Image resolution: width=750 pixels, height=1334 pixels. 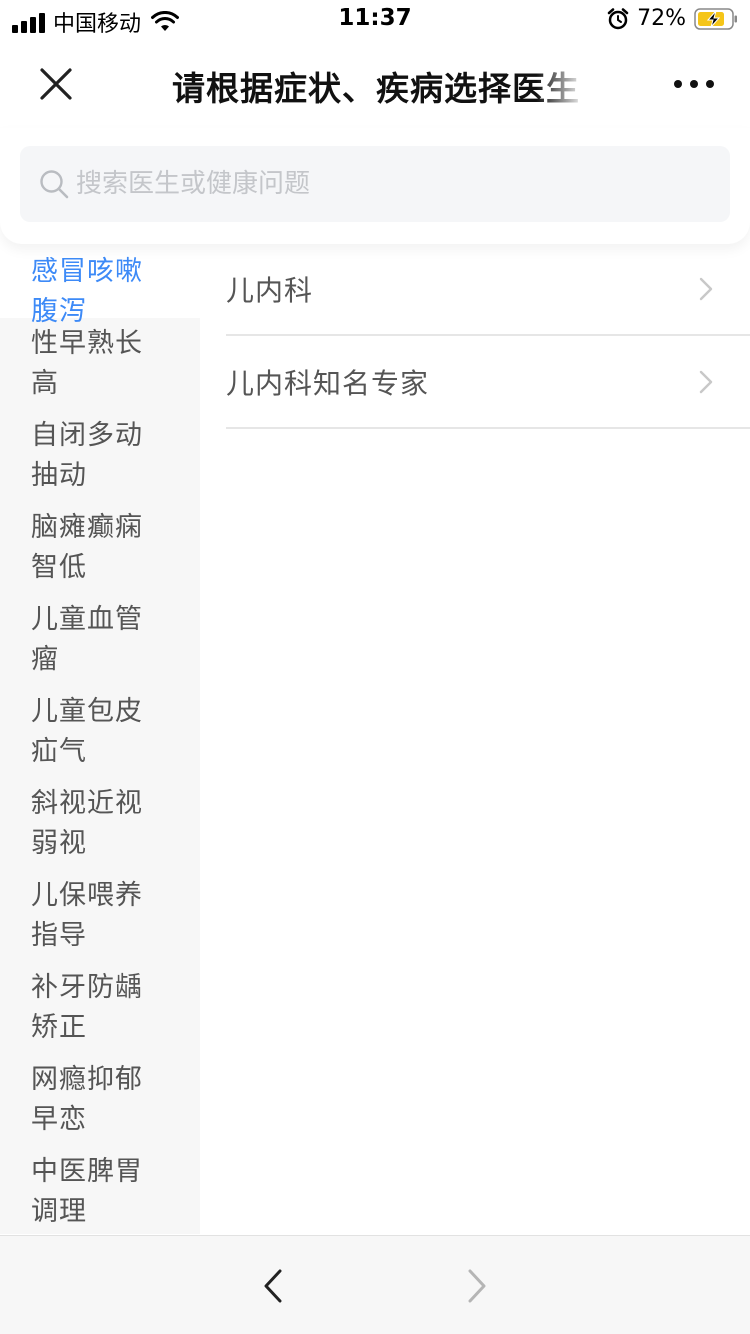 What do you see at coordinates (87, 895) in the screenshot?
I see `sidebar-category-label: 儿保喂养` at bounding box center [87, 895].